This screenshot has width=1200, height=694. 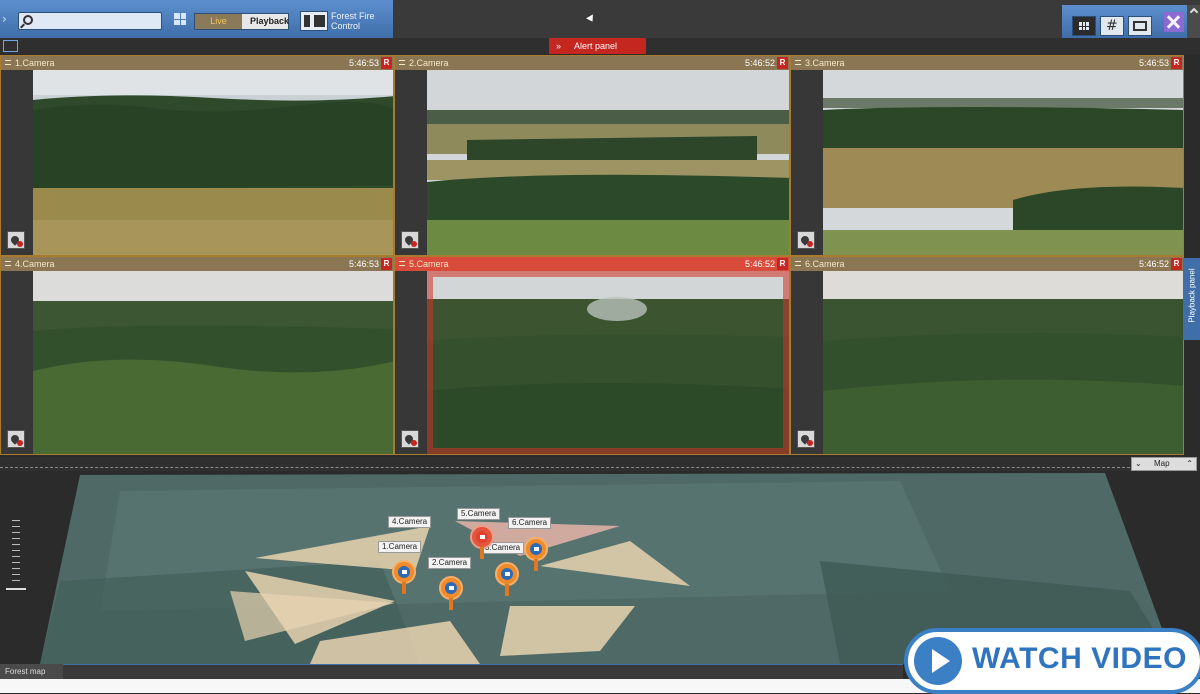 What do you see at coordinates (265, 21) in the screenshot?
I see `playback-mode-button: Playback` at bounding box center [265, 21].